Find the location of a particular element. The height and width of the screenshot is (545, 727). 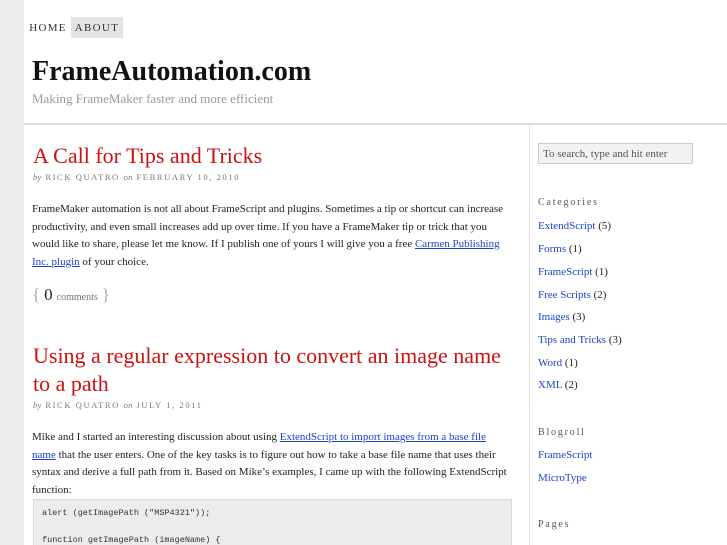

category-name: Tips and Tricks is located at coordinates (572, 340).